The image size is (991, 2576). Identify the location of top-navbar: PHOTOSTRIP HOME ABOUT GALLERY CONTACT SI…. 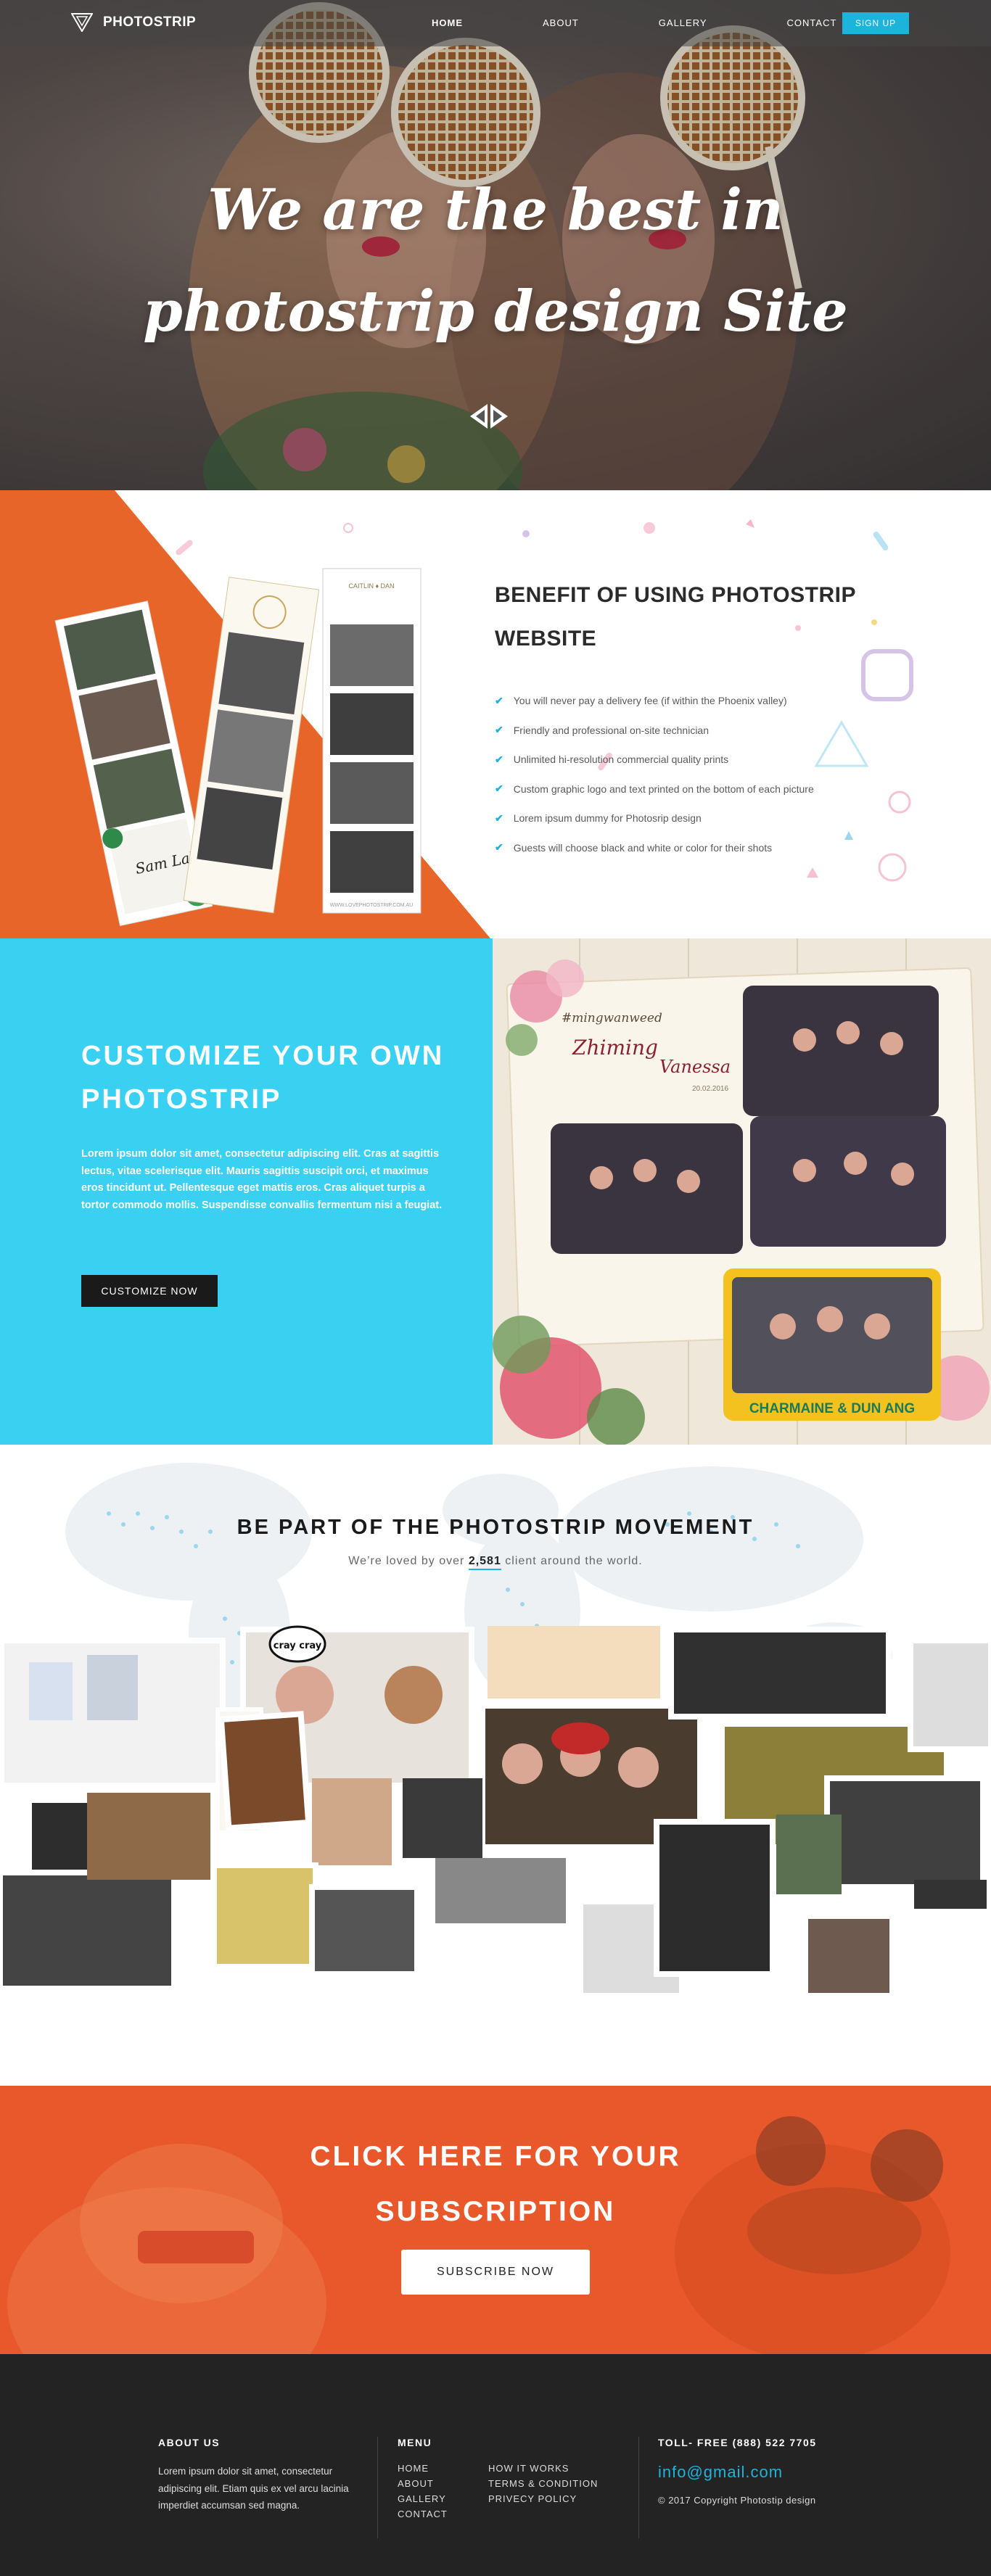
(495, 23).